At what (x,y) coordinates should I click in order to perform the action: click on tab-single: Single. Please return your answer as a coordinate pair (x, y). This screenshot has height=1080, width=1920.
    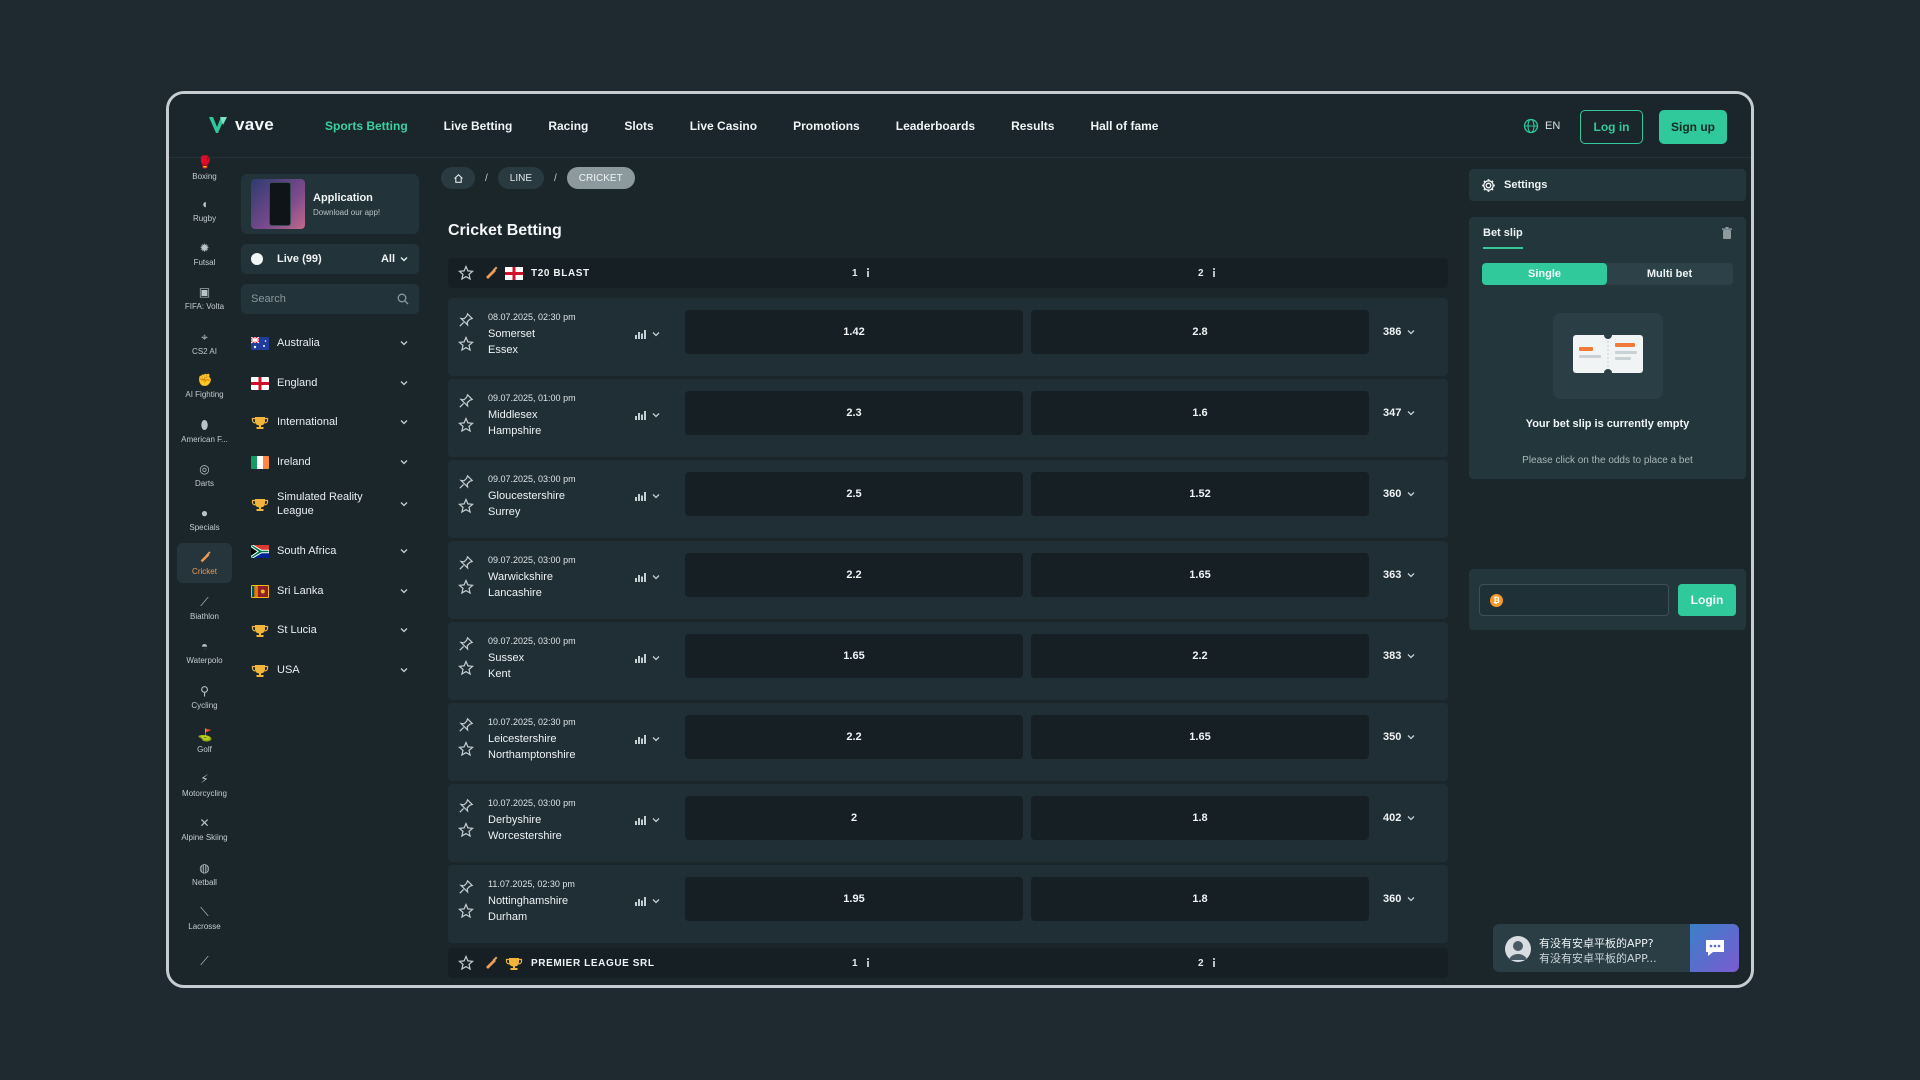
    Looking at the image, I should click on (1544, 274).